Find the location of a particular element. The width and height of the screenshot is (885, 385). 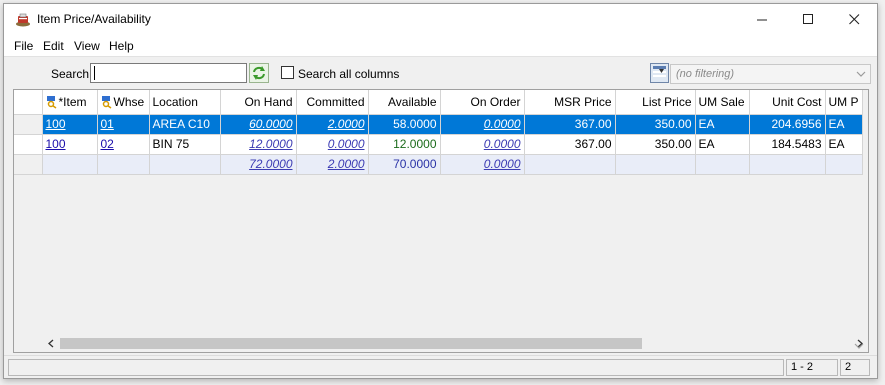

on-hand-link: 12.0000 is located at coordinates (270, 144).